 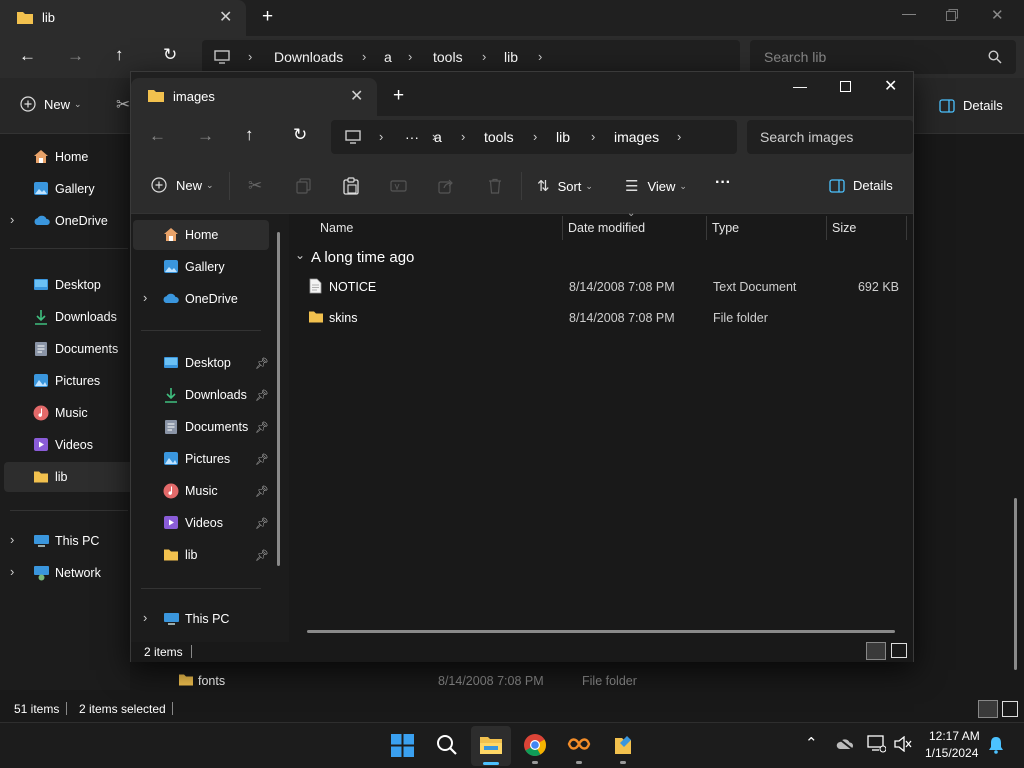 What do you see at coordinates (725, 228) in the screenshot?
I see `column-header-type: Type` at bounding box center [725, 228].